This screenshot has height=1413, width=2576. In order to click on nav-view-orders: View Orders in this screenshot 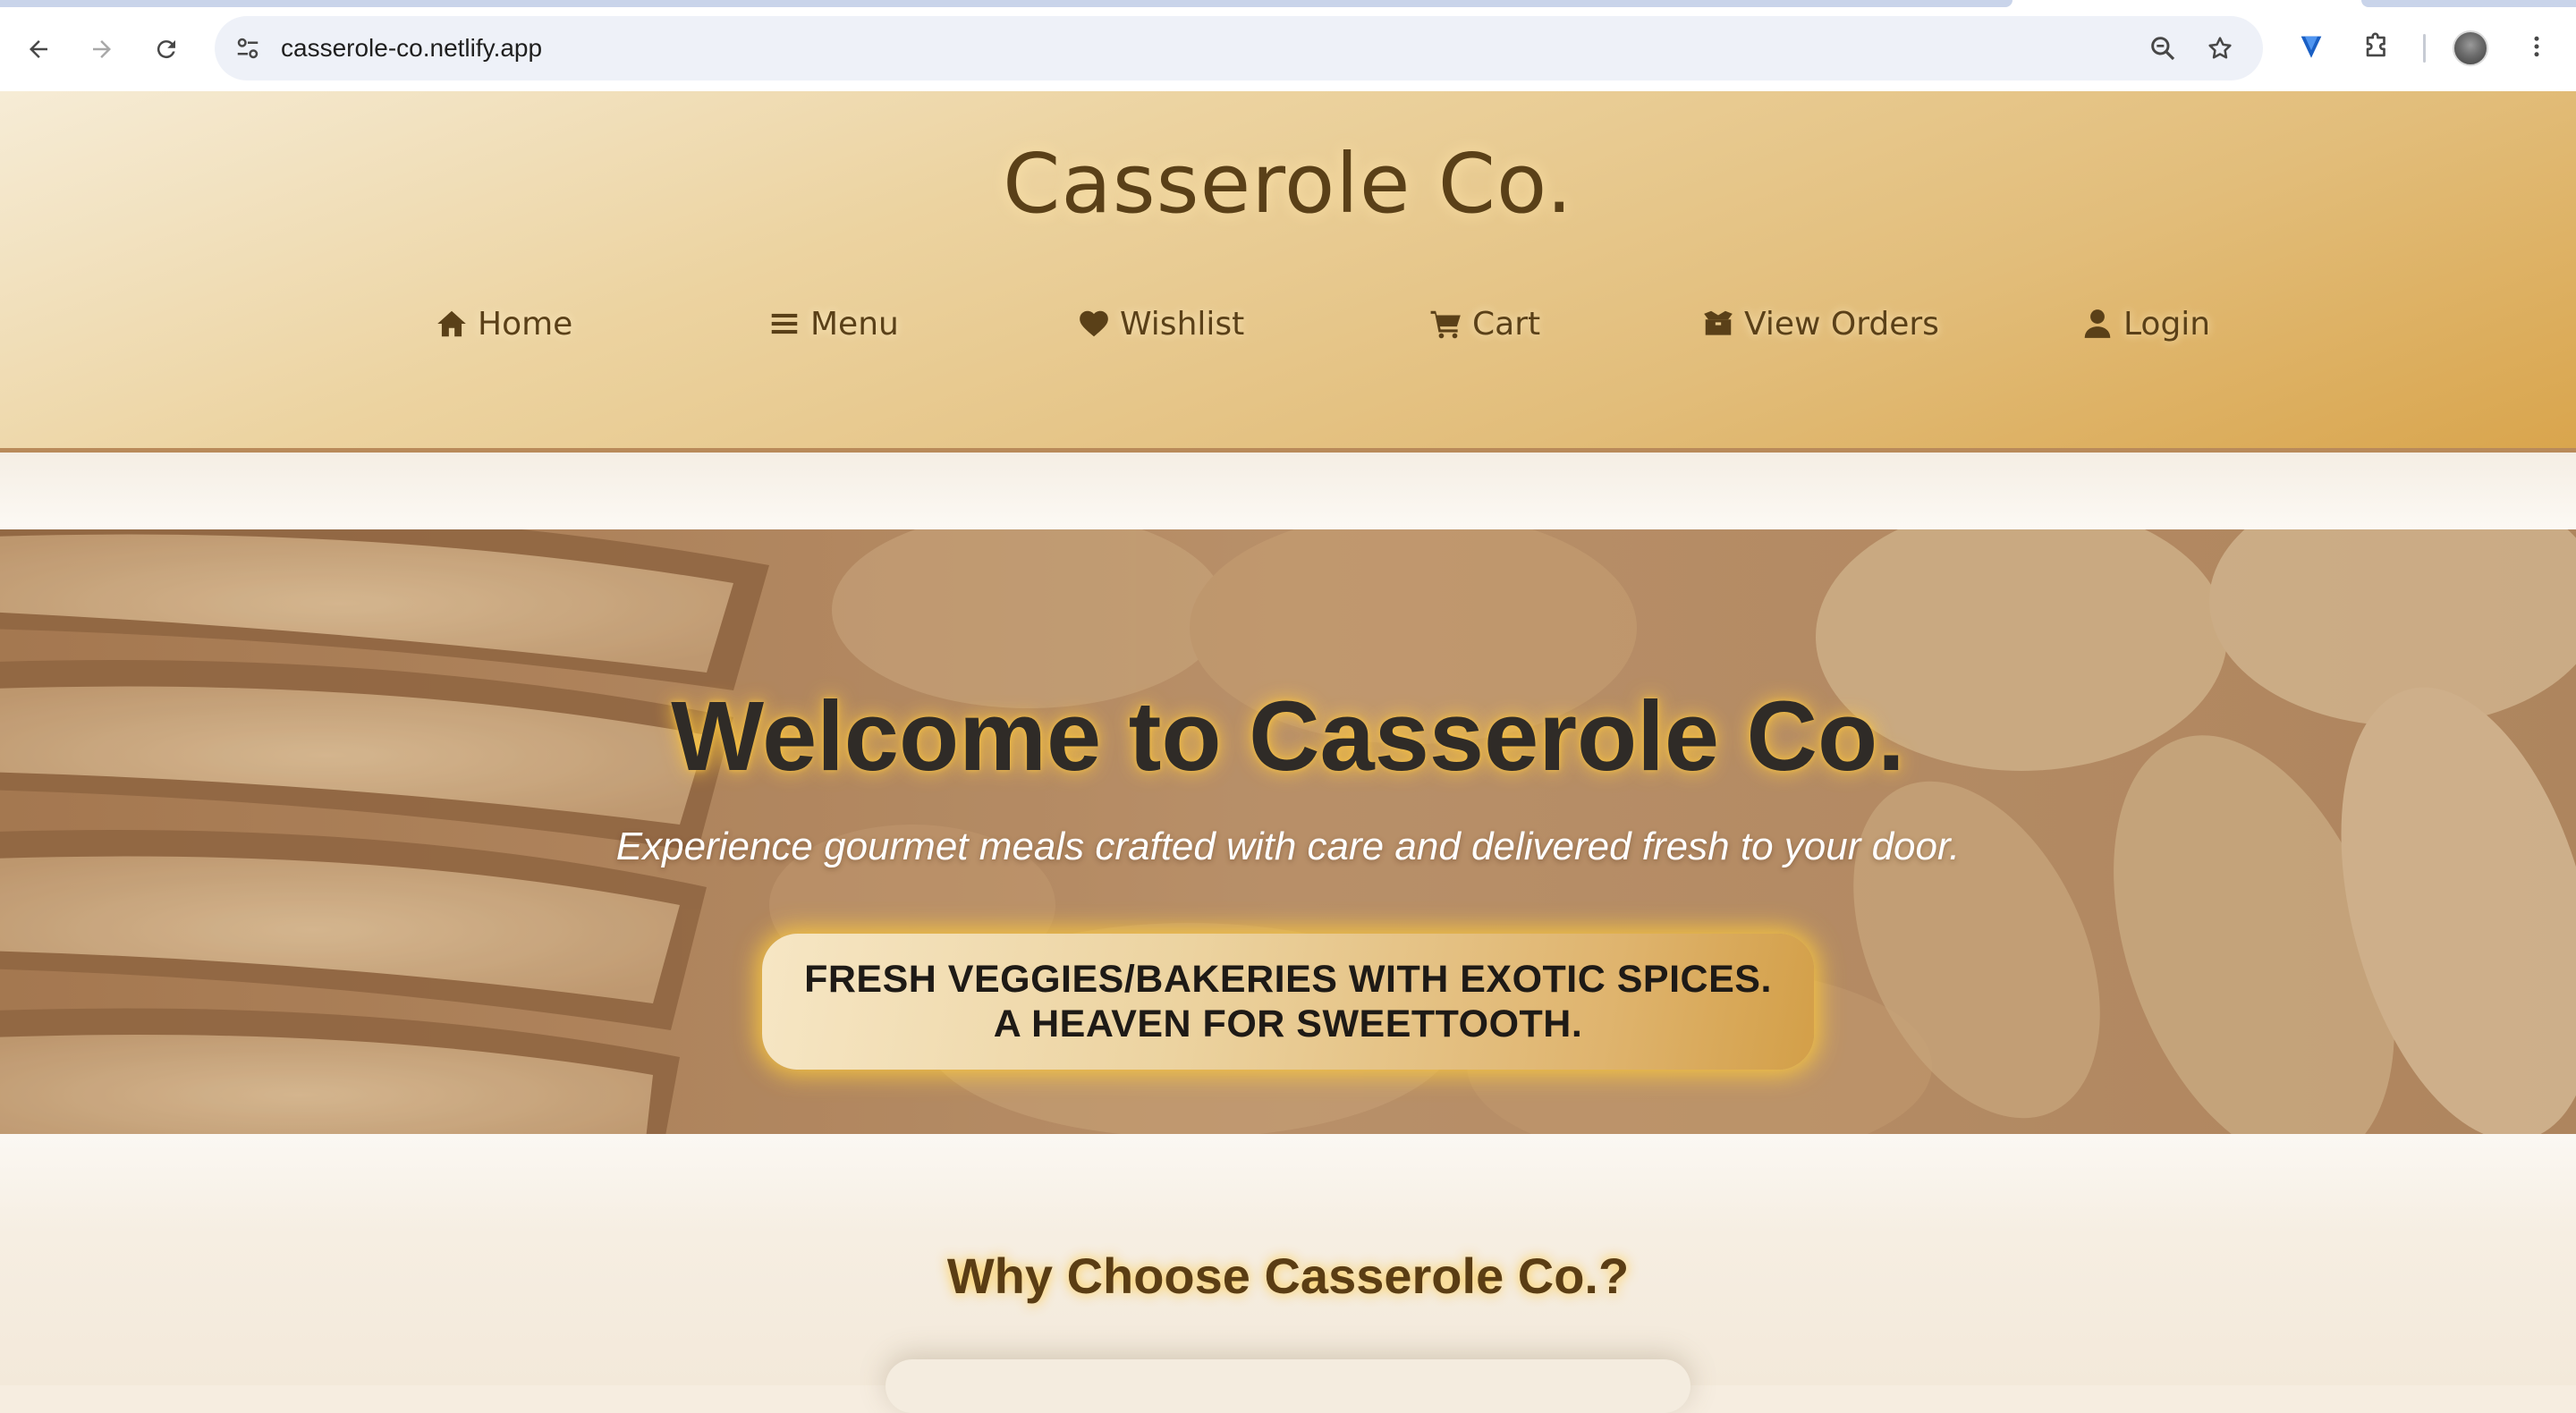, I will do `click(1820, 324)`.